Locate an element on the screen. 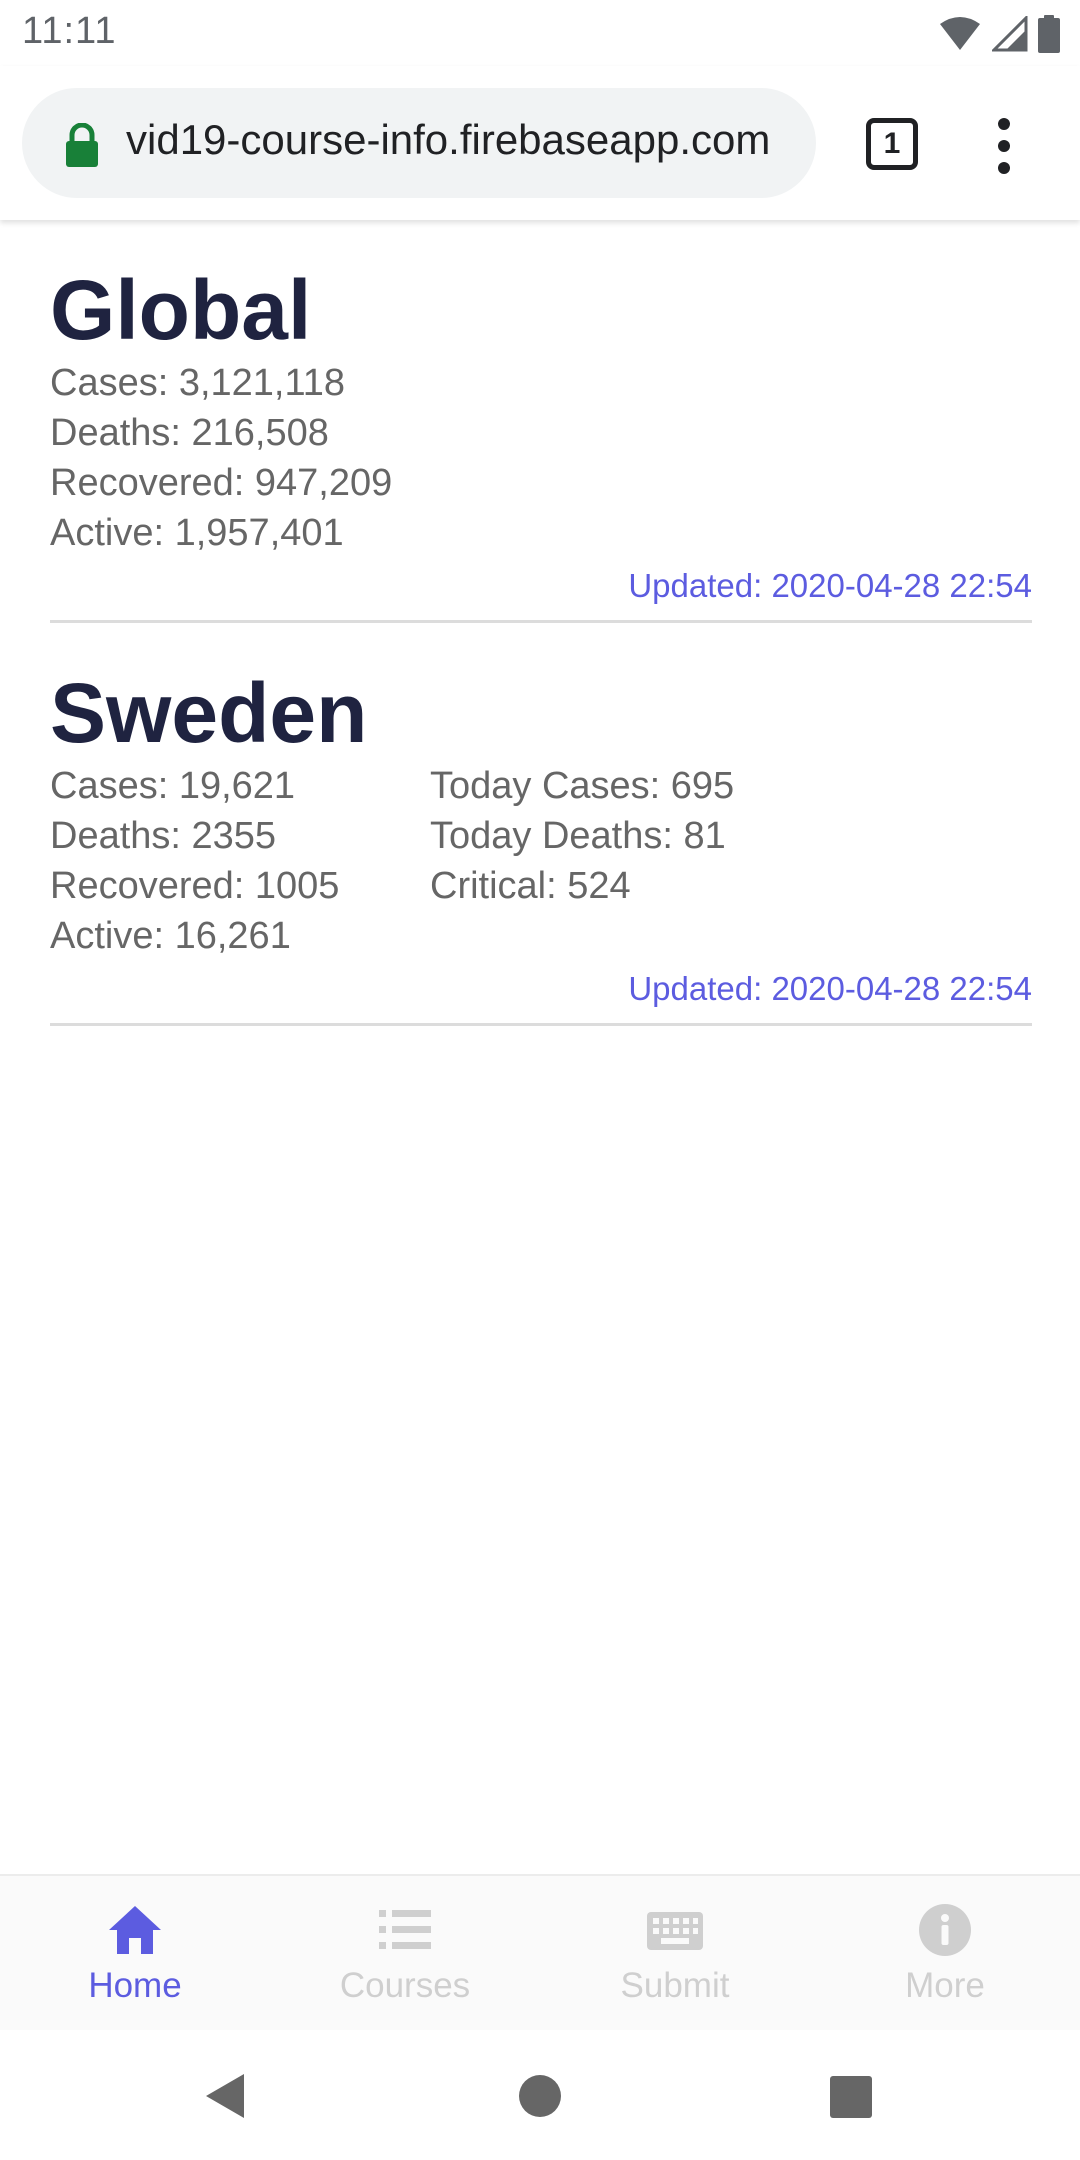 The width and height of the screenshot is (1080, 2160). stat-critical: Critical: 524 is located at coordinates (530, 886).